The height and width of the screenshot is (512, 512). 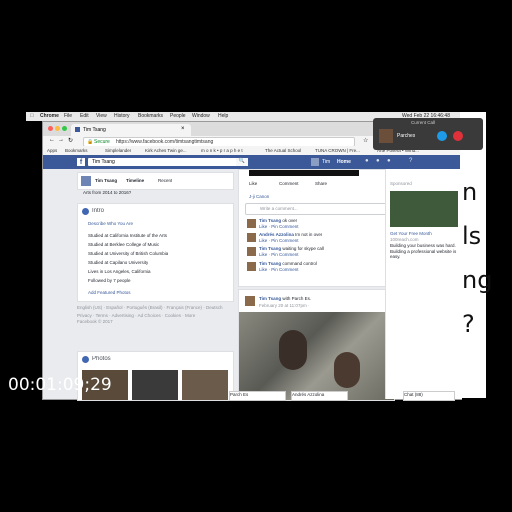 I want to click on menu-people: People, so click(x=178, y=116).